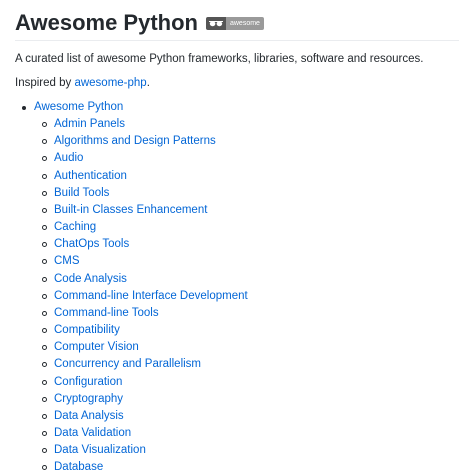 The width and height of the screenshot is (474, 476). I want to click on title-row: Awesome Python awesome, so click(139, 23).